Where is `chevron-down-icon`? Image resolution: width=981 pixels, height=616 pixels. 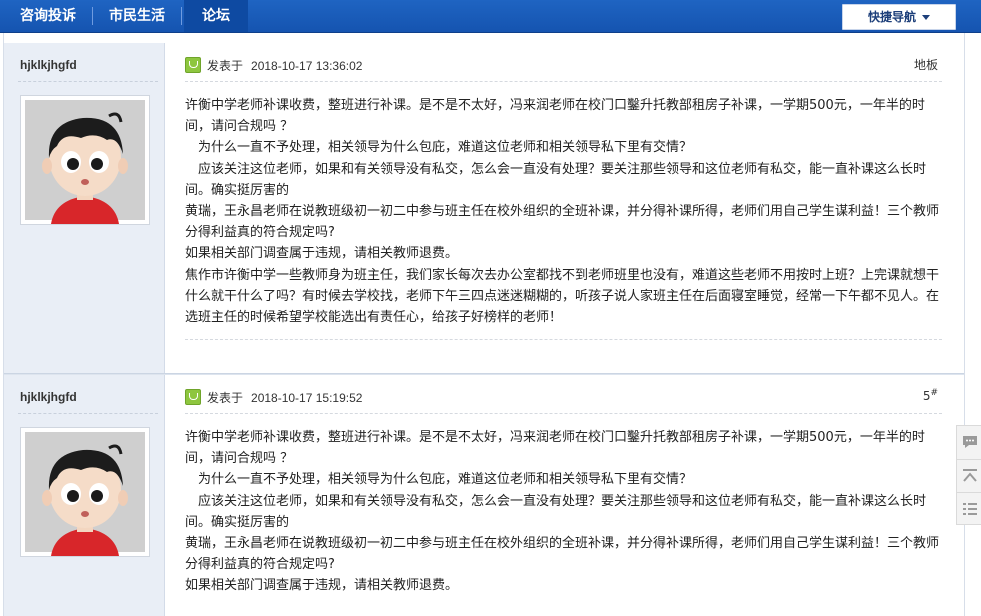
chevron-down-icon is located at coordinates (926, 17).